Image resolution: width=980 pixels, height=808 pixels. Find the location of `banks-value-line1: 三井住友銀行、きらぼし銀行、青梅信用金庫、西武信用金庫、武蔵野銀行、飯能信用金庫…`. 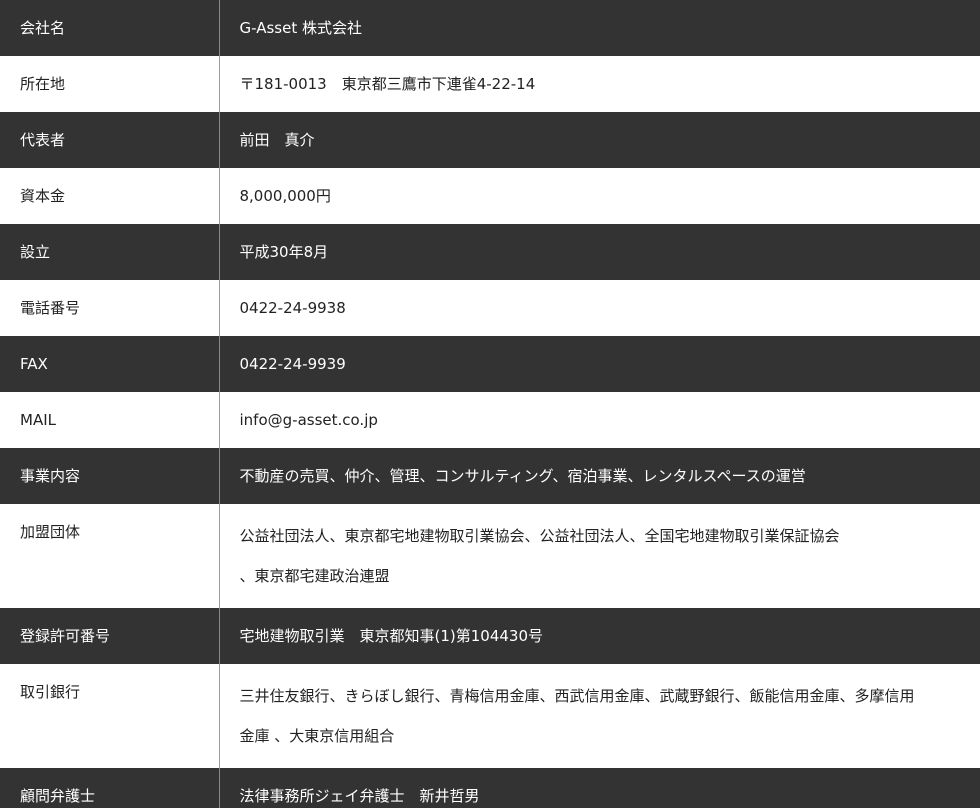

banks-value-line1: 三井住友銀行、きらぼし銀行、青梅信用金庫、西武信用金庫、武蔵野銀行、飯能信用金庫… is located at coordinates (577, 696).